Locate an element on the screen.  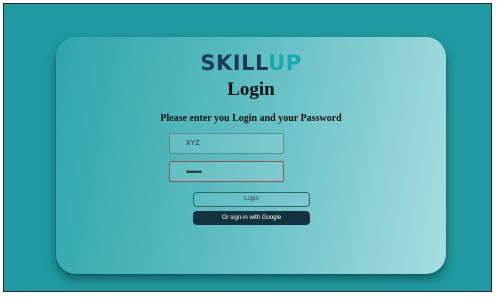
page-title: Login is located at coordinates (251, 89).